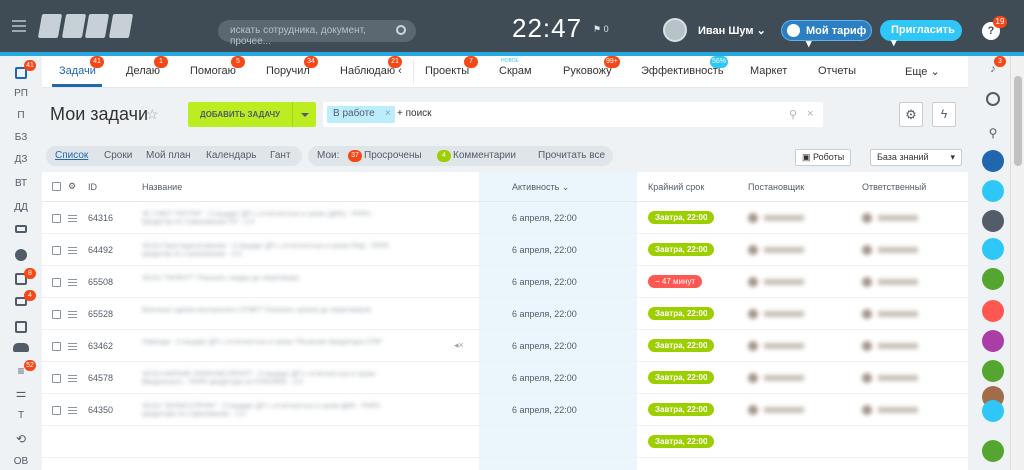 The height and width of the screenshot is (470, 1024). What do you see at coordinates (922, 71) in the screenshot?
I see `tab-more: Еще ⌄` at bounding box center [922, 71].